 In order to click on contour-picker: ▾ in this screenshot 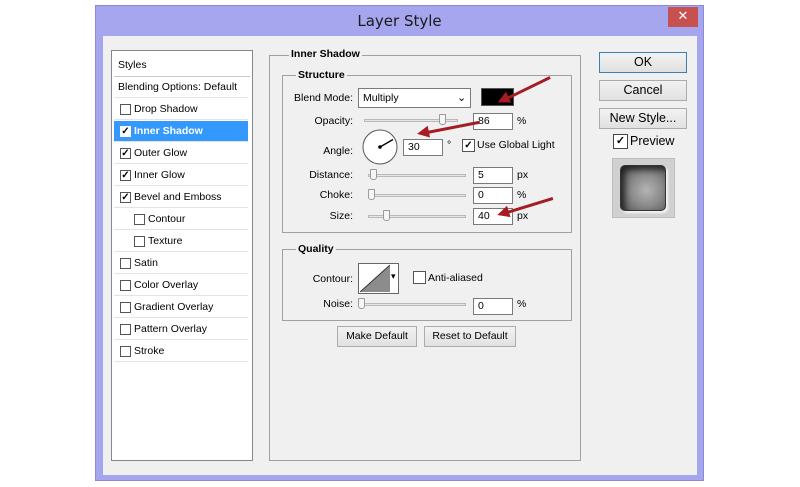, I will do `click(378, 278)`.